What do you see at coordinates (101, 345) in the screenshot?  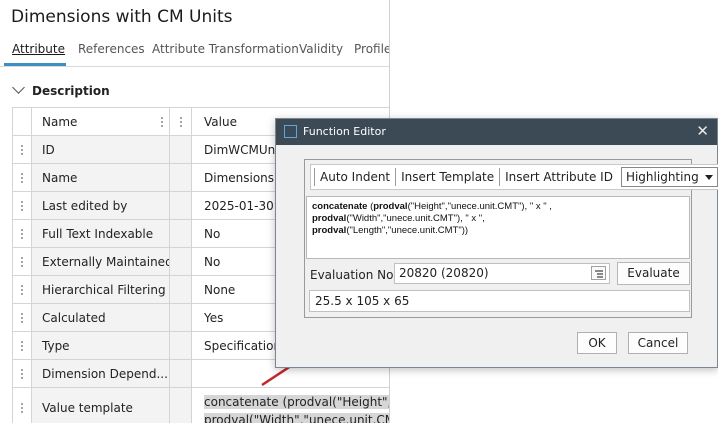 I see `row-name: Type` at bounding box center [101, 345].